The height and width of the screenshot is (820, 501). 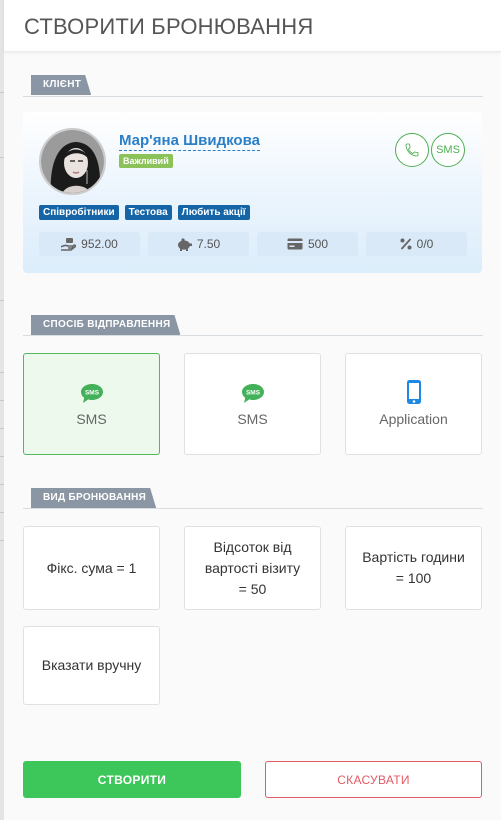 What do you see at coordinates (413, 392) in the screenshot?
I see `smartphone-icon` at bounding box center [413, 392].